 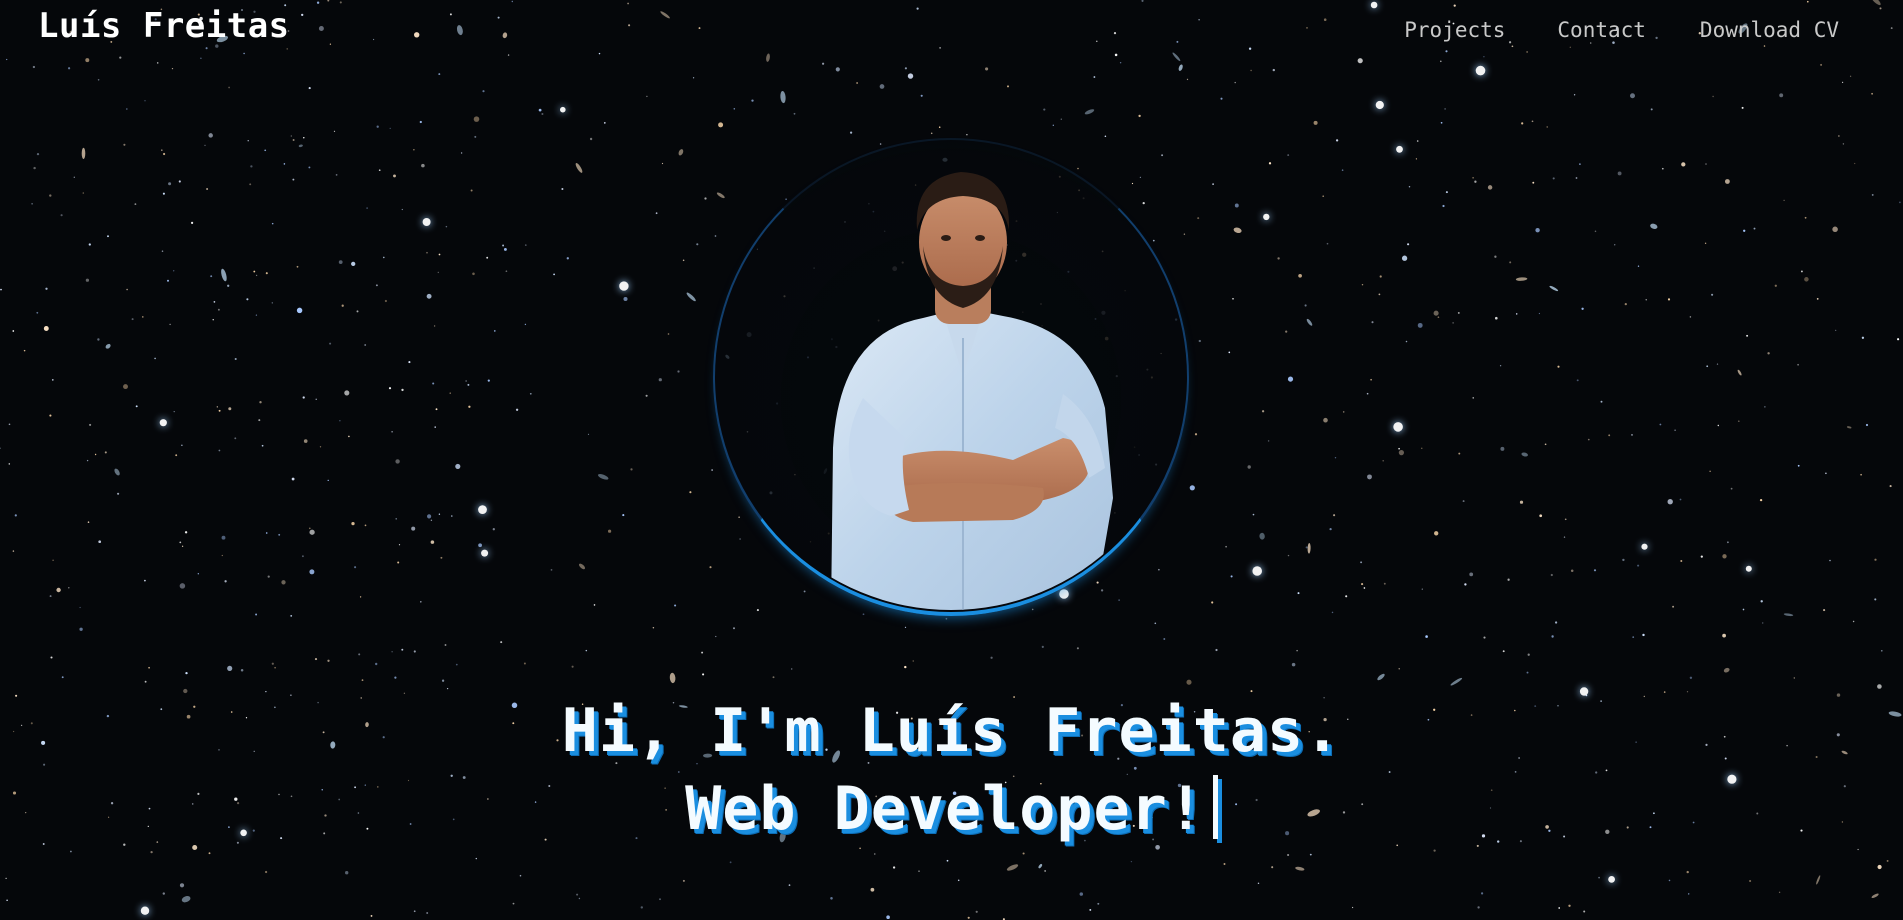 I want to click on hero-role-line: Web Developer!, so click(x=951, y=809).